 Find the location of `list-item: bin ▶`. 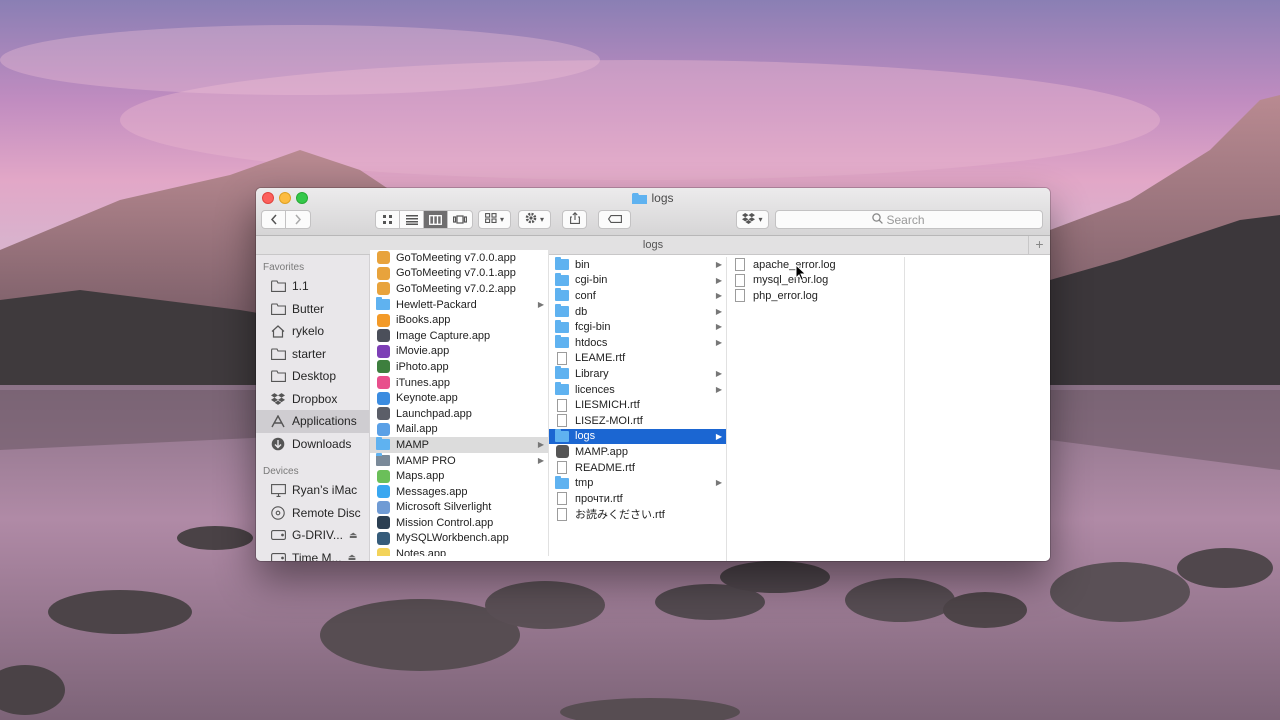

list-item: bin ▶ is located at coordinates (637, 265).